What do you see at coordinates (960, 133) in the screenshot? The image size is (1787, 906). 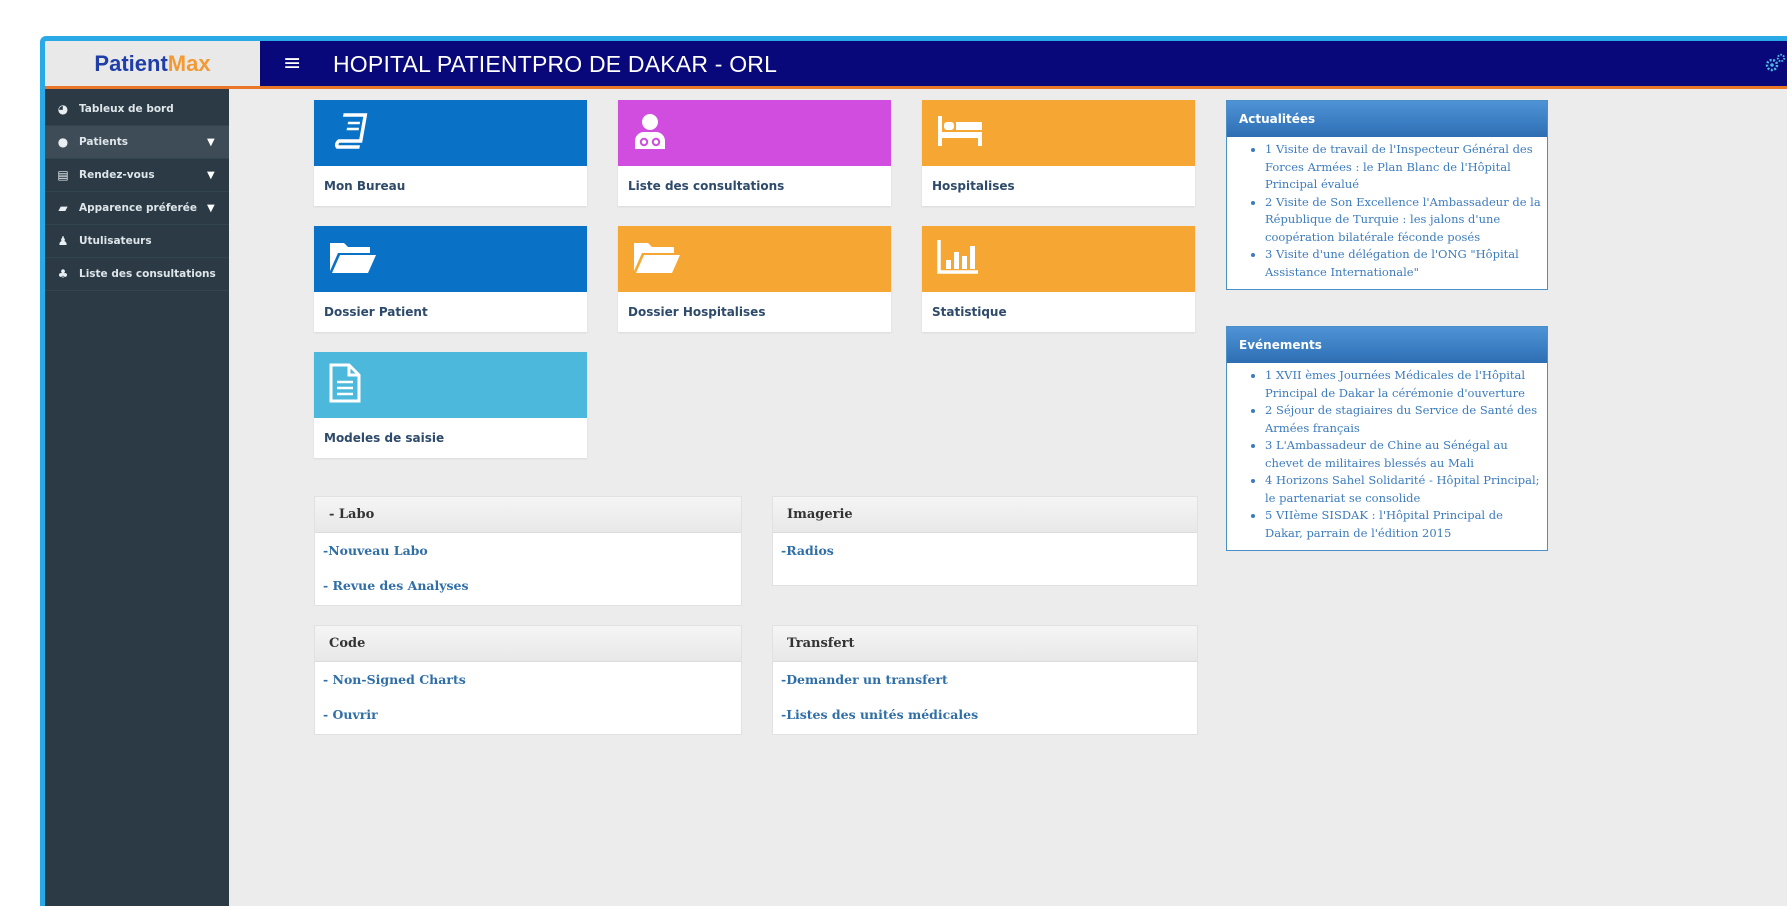 I see `bed-icon` at bounding box center [960, 133].